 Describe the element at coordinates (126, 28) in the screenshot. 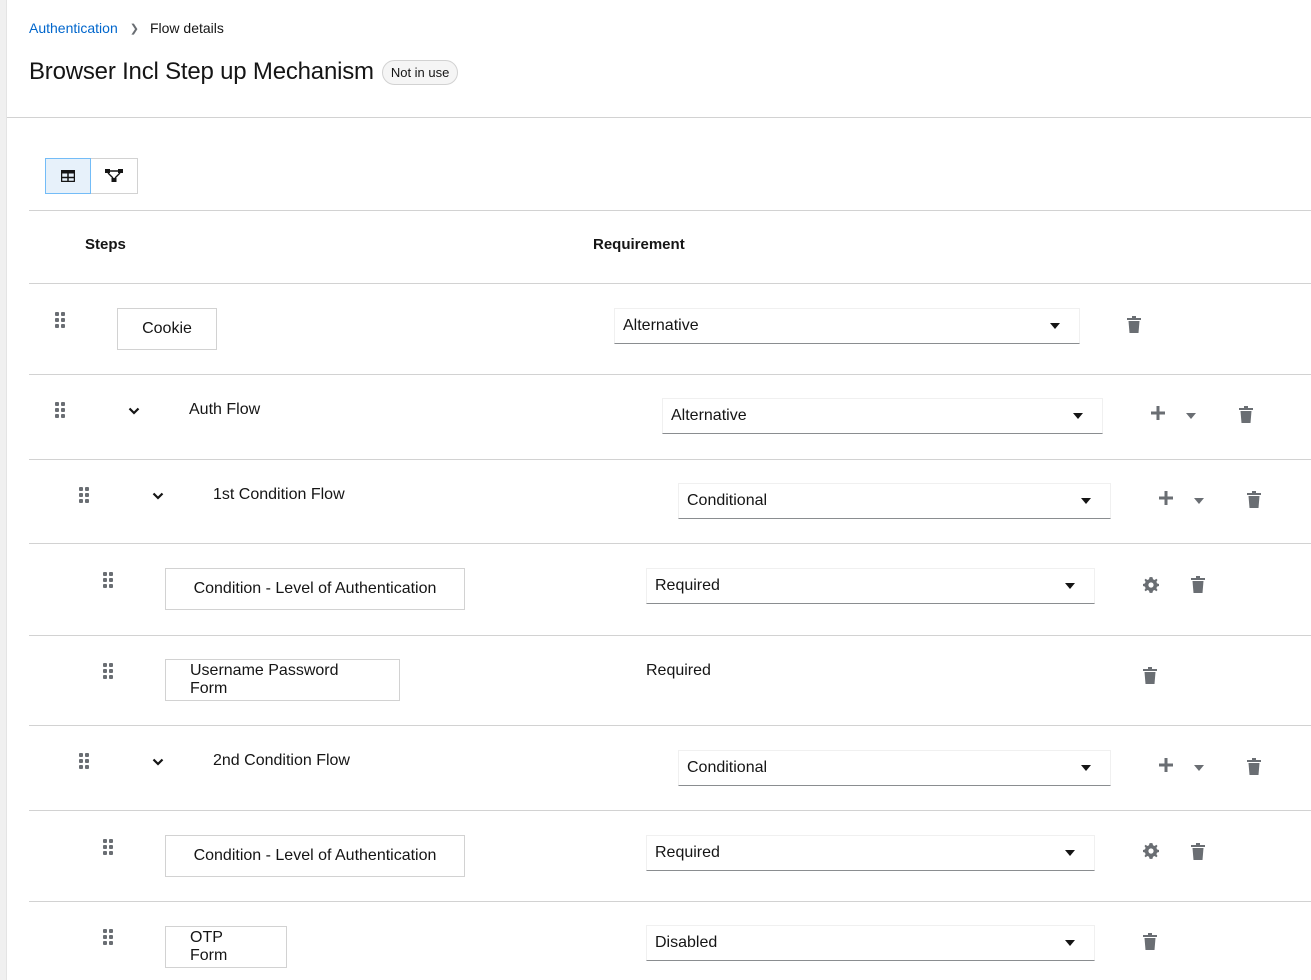

I see `breadcrumb: Authentication ❯ Flow details` at that location.